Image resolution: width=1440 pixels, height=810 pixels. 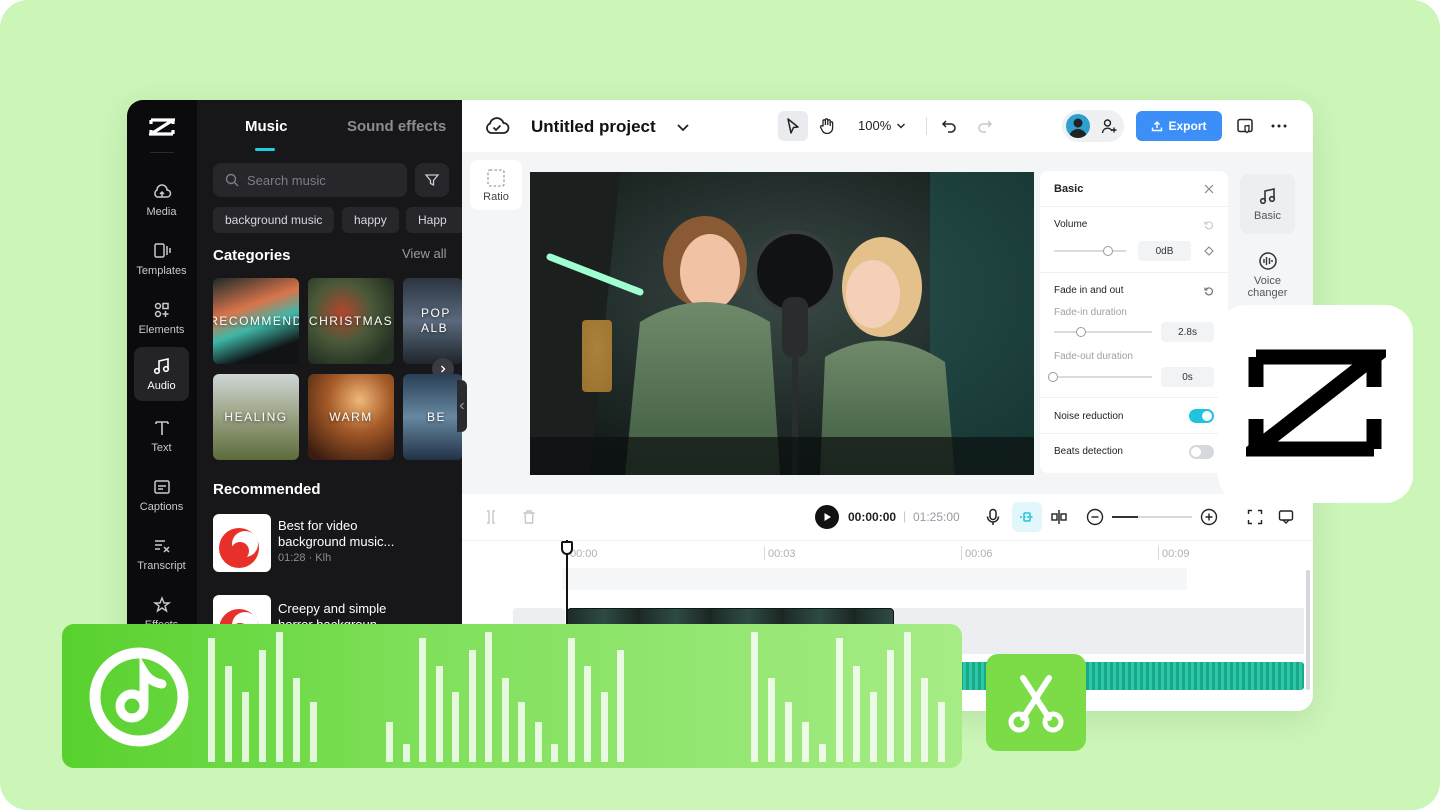 I want to click on noise-reduction-toggle, so click(x=1201, y=416).